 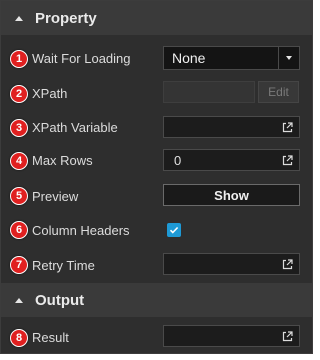 I want to click on checkmark-icon, so click(x=174, y=230).